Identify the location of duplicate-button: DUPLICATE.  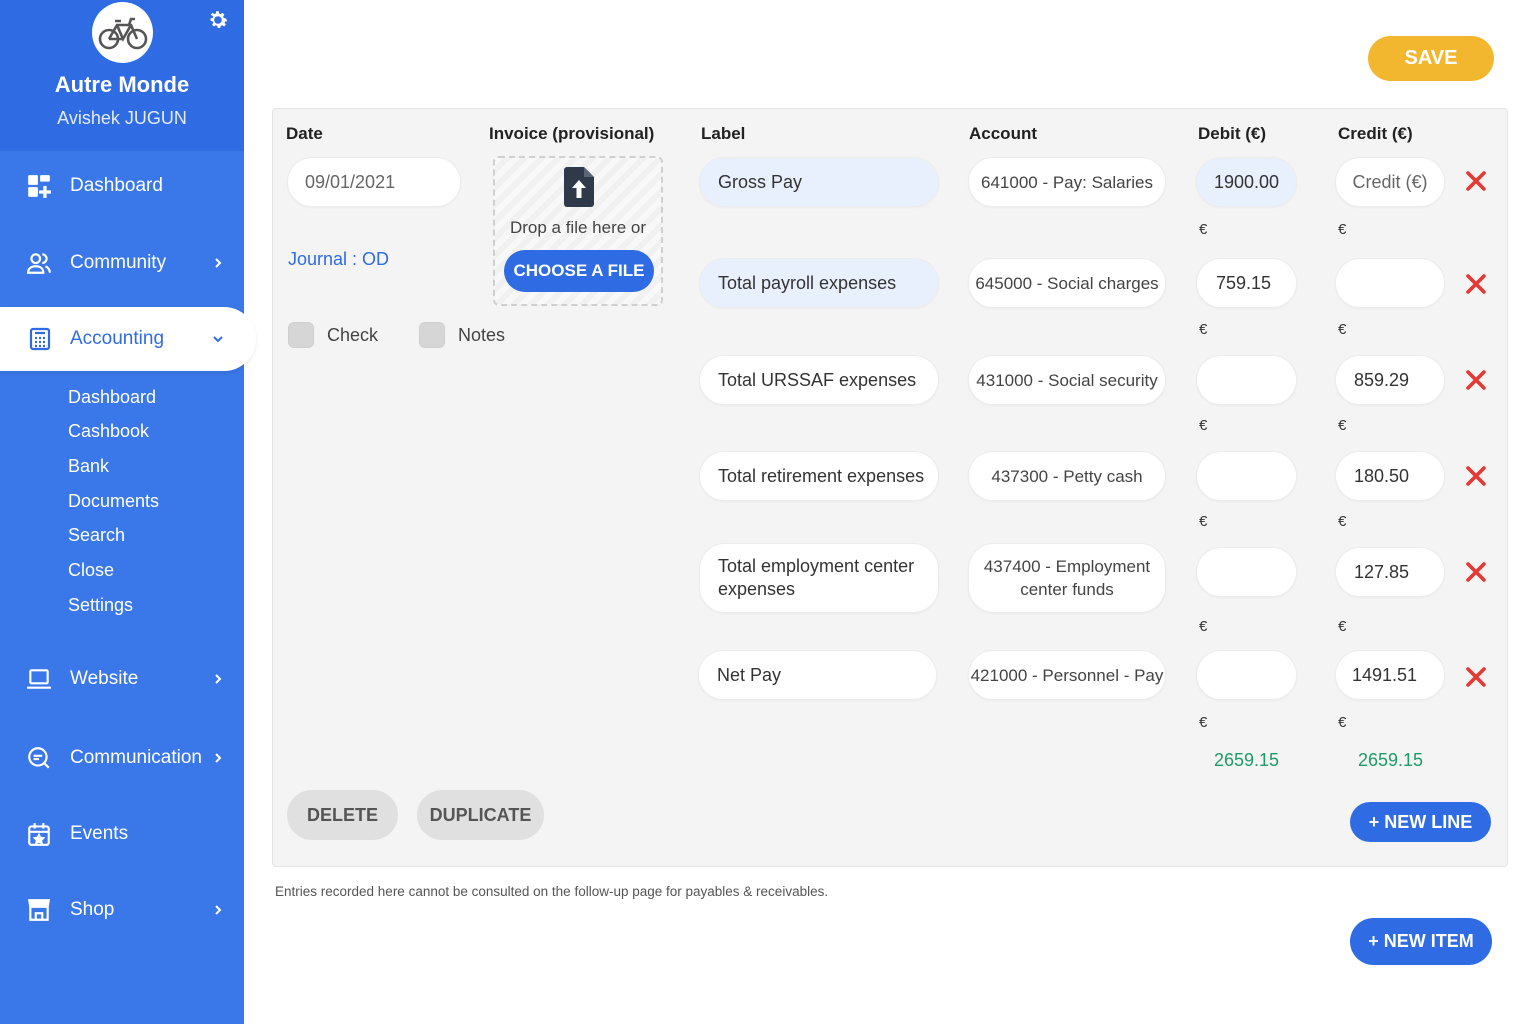
(480, 815).